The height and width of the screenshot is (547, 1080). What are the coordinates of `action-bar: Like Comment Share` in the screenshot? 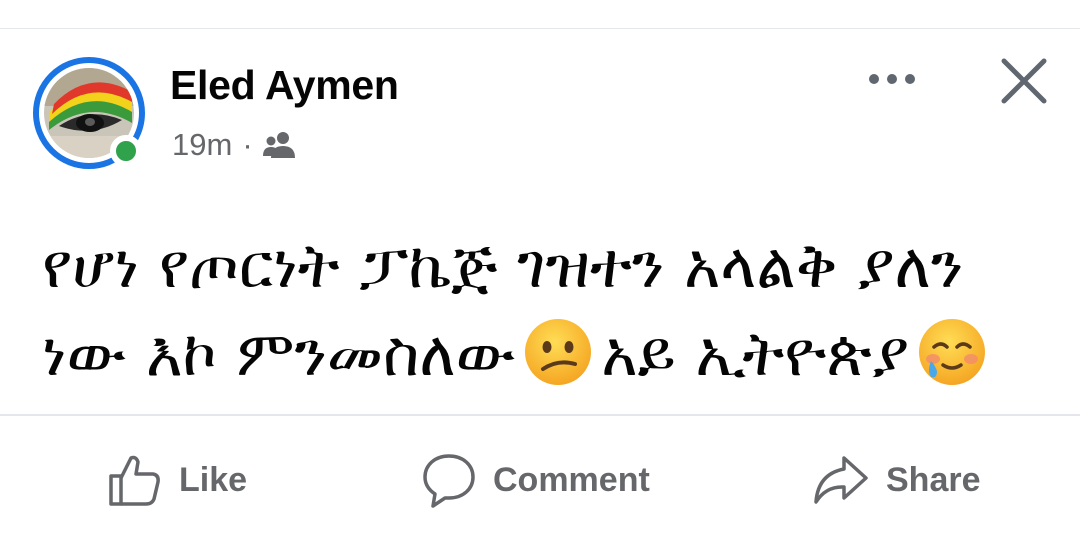 It's located at (540, 480).